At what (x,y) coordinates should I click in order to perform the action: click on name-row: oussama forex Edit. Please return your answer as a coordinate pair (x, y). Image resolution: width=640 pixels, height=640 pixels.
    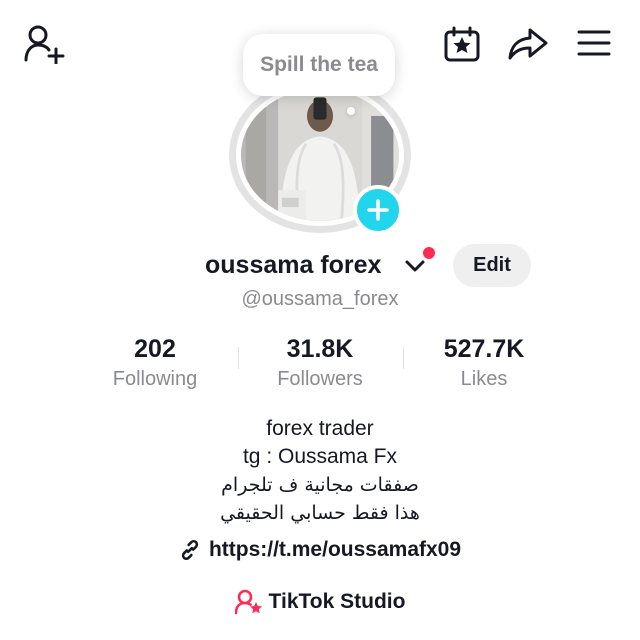
    Looking at the image, I should click on (320, 266).